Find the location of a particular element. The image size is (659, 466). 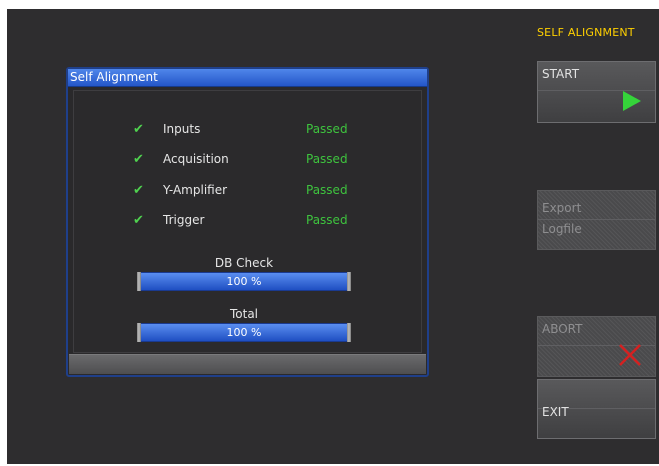

result-label: Trigger is located at coordinates (184, 220).